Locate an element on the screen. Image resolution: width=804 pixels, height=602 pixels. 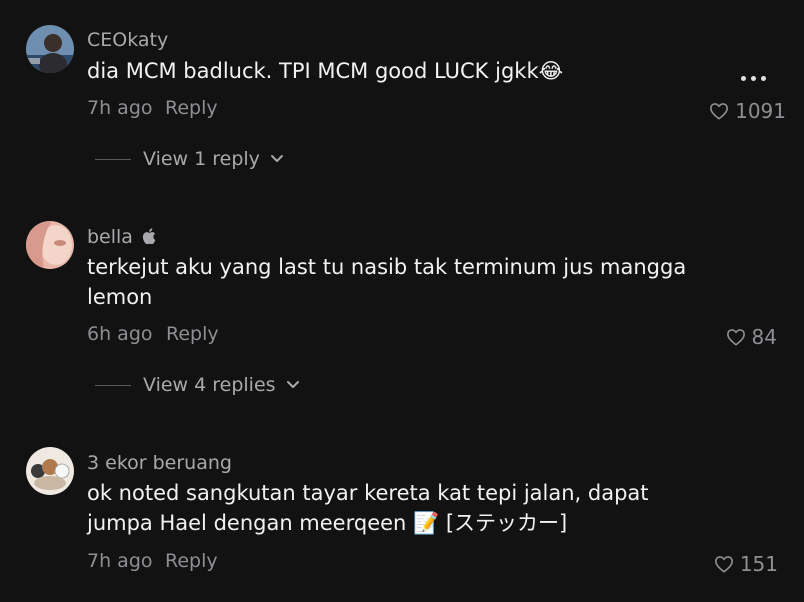
like-button: 84 is located at coordinates (751, 337).